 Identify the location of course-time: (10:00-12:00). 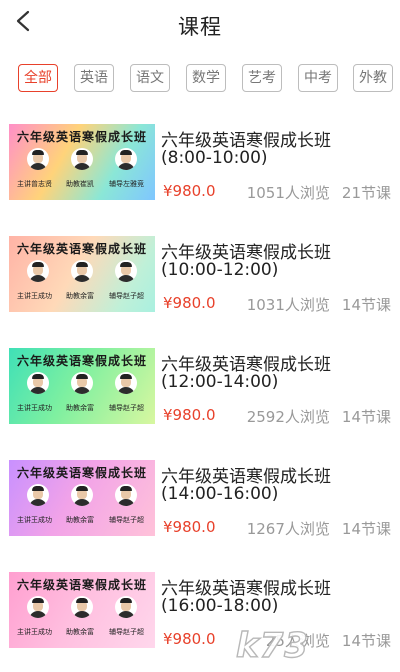
(220, 270).